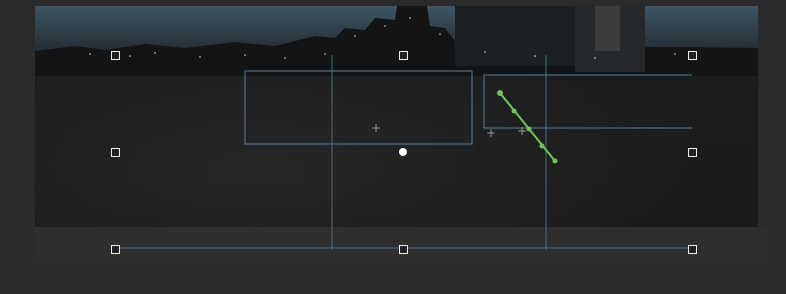  I want to click on handle-middle-left-icon, so click(115, 152).